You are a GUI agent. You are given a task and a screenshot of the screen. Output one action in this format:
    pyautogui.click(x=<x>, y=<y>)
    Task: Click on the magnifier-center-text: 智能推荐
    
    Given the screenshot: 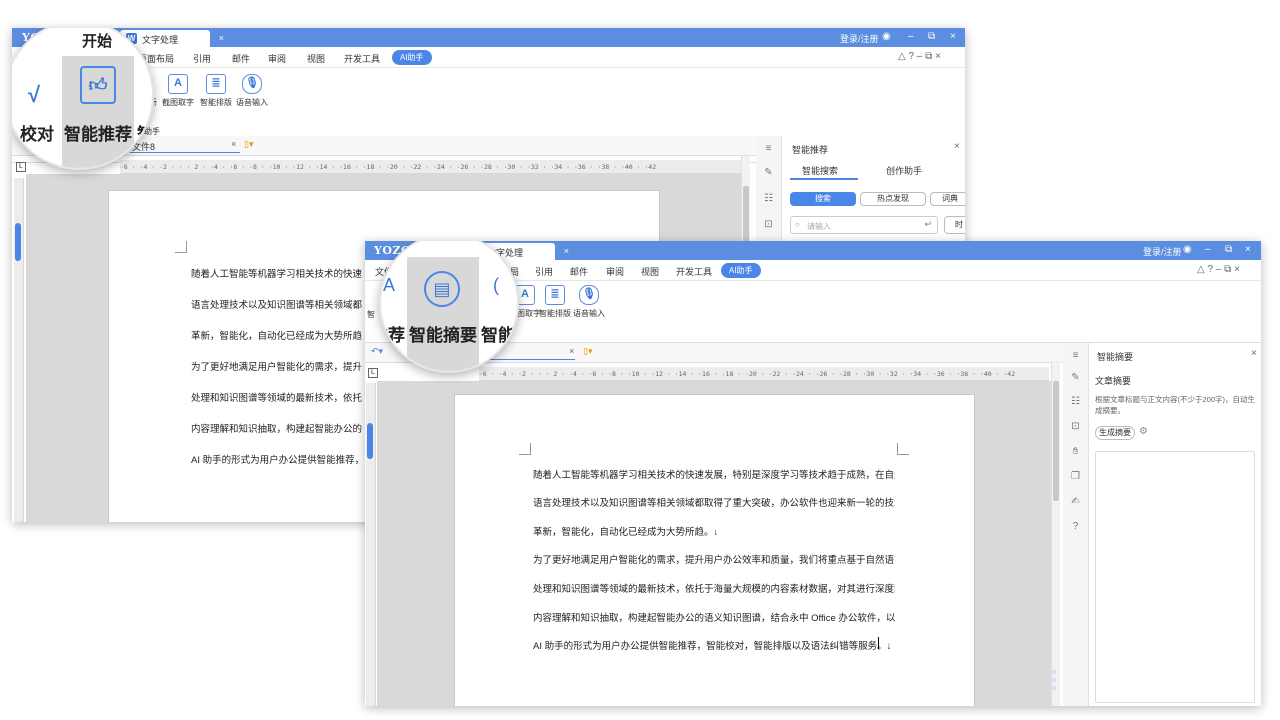 What is the action you would take?
    pyautogui.click(x=98, y=132)
    